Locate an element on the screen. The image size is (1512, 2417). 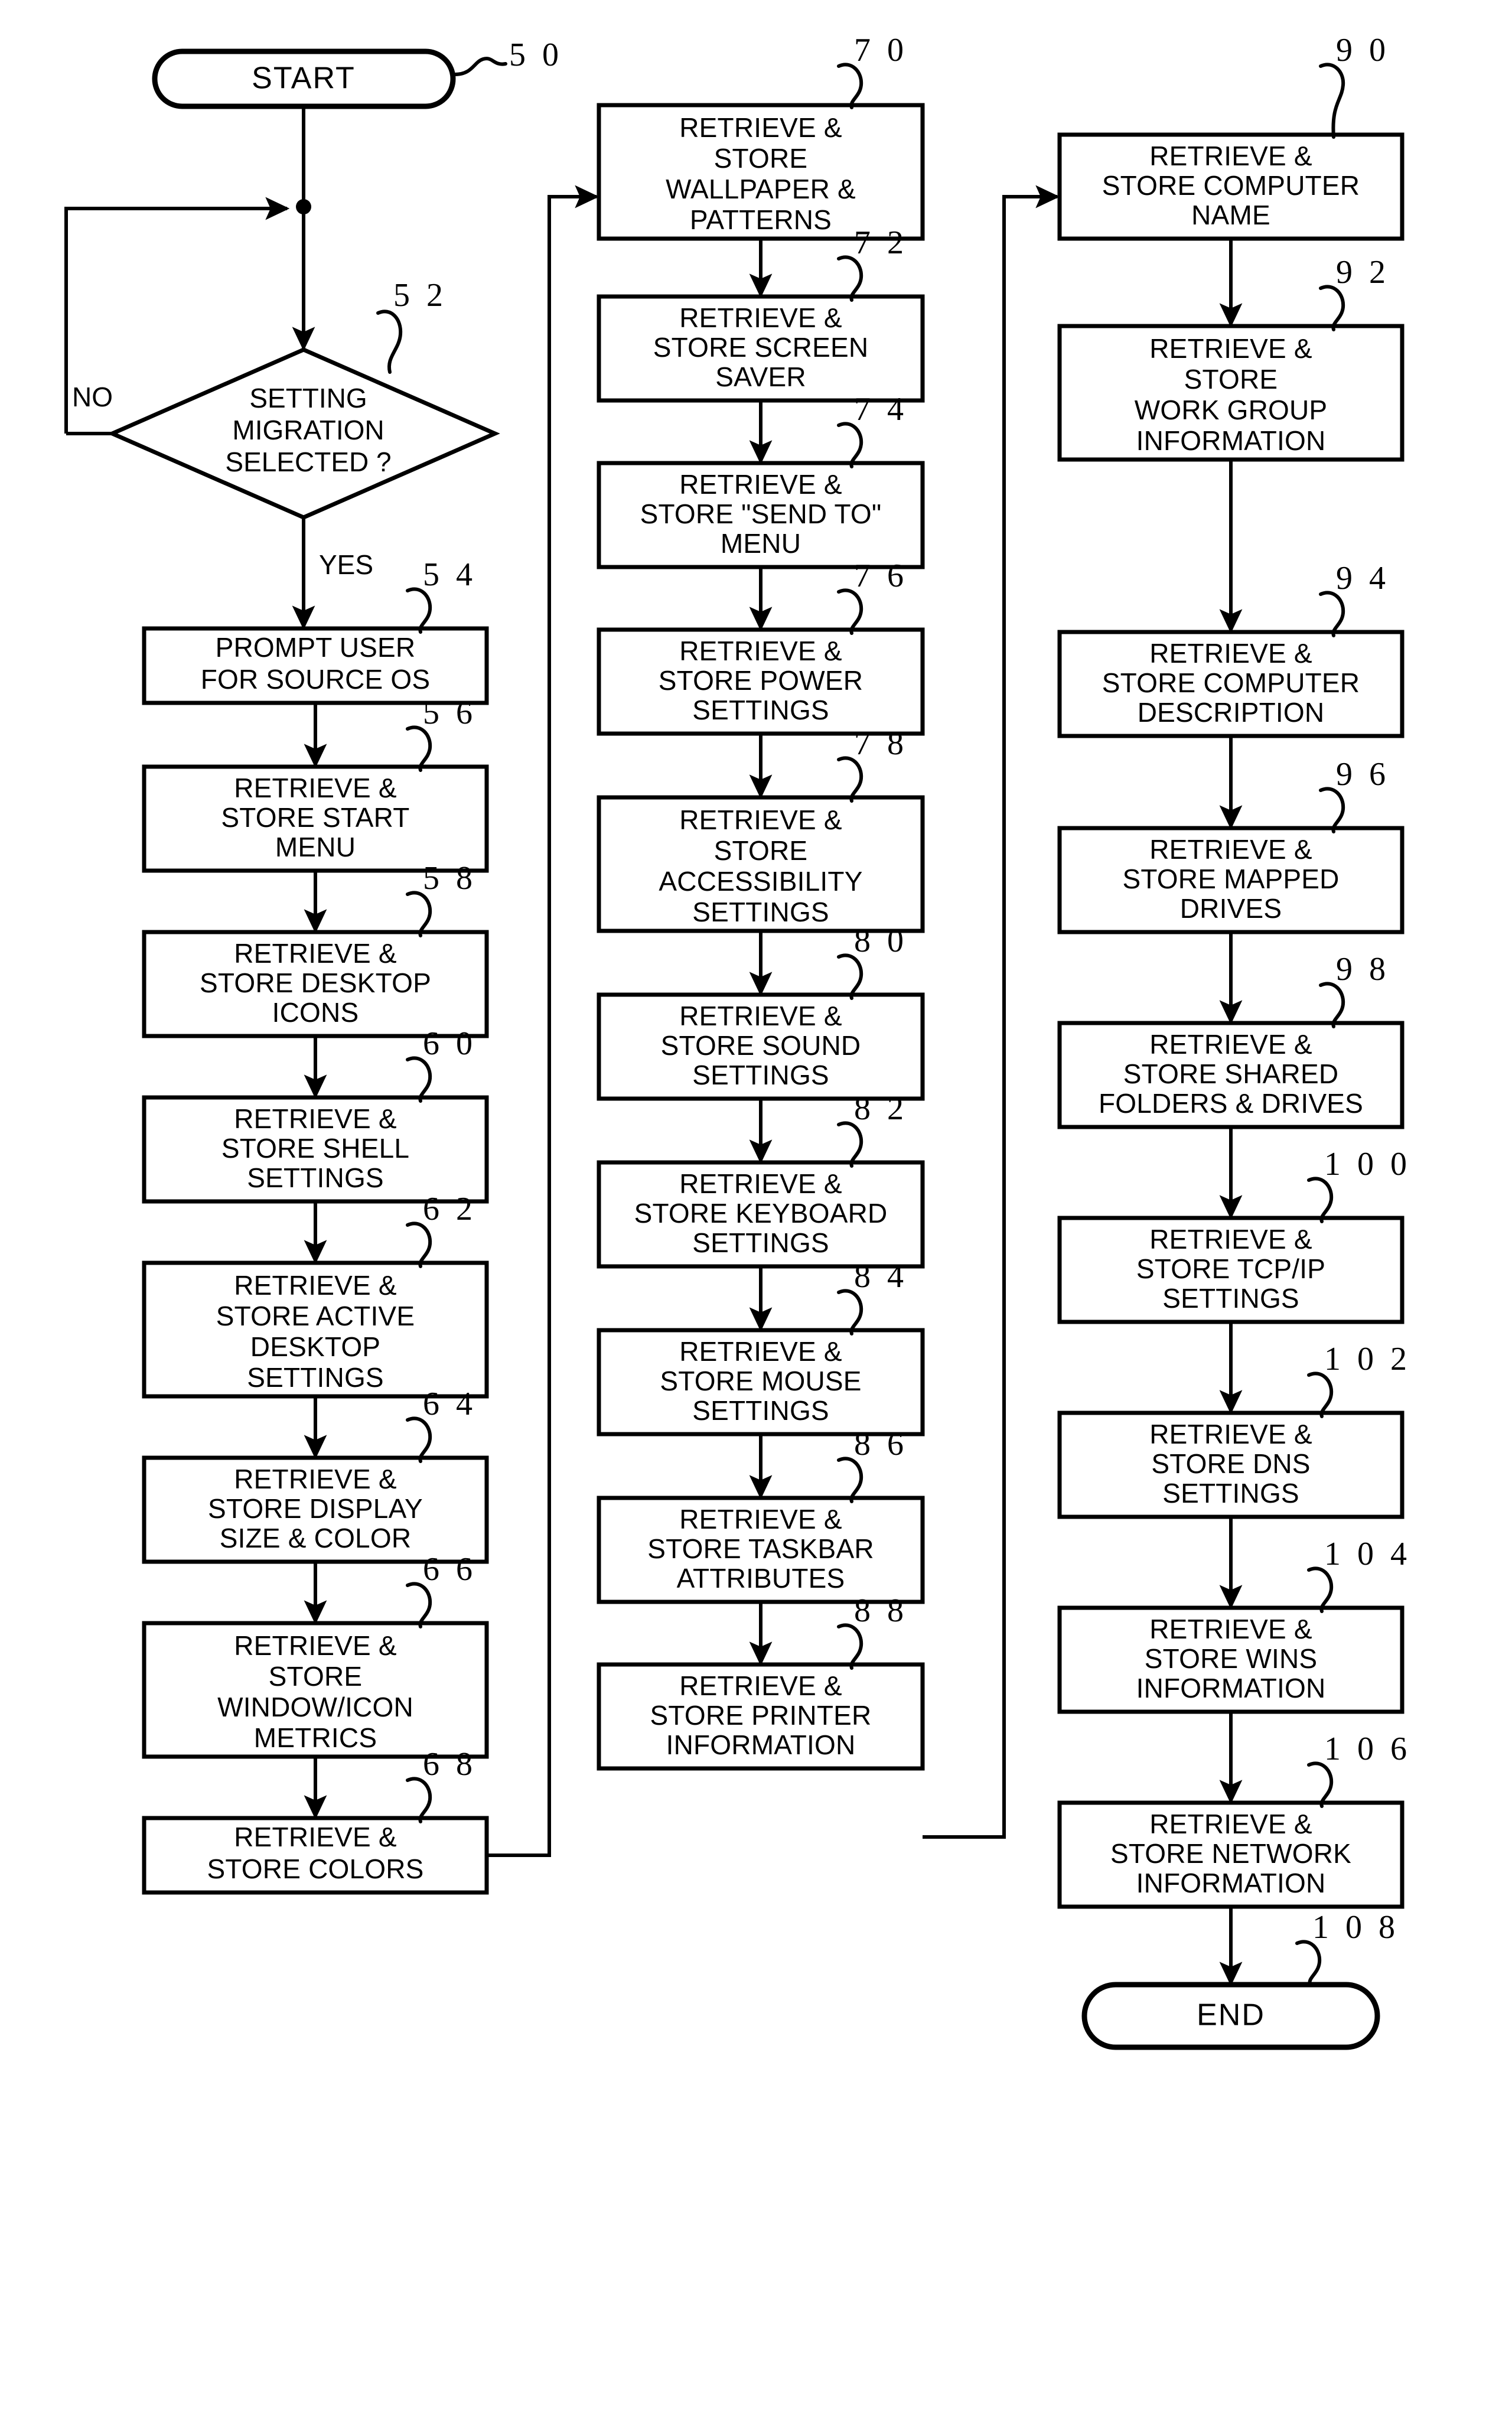
box-62-line-4: SETTINGS is located at coordinates (315, 1377).